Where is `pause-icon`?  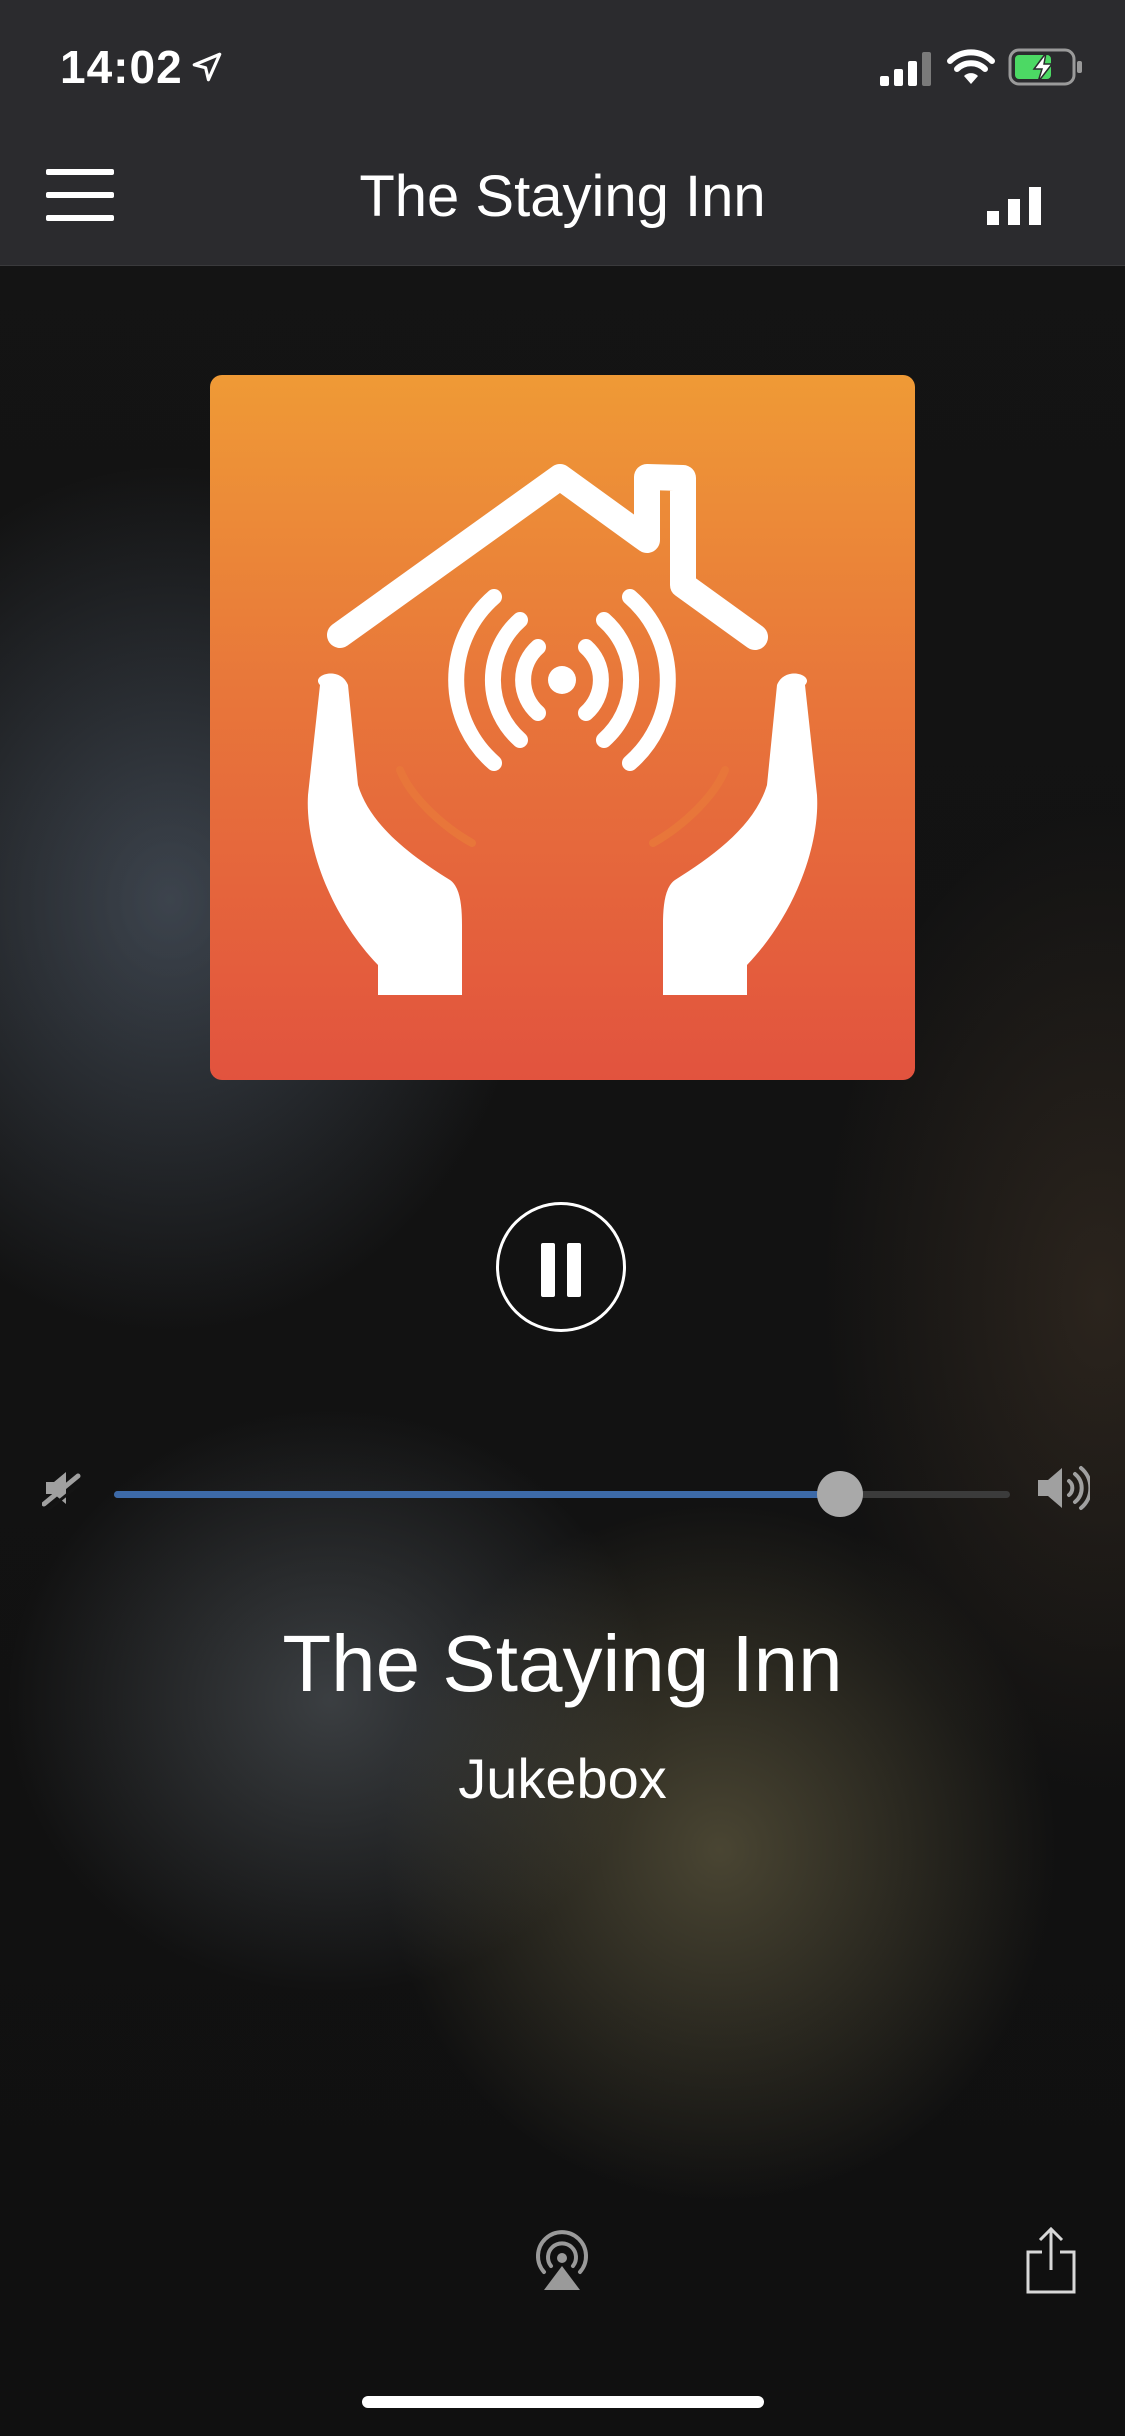
pause-icon is located at coordinates (548, 1270).